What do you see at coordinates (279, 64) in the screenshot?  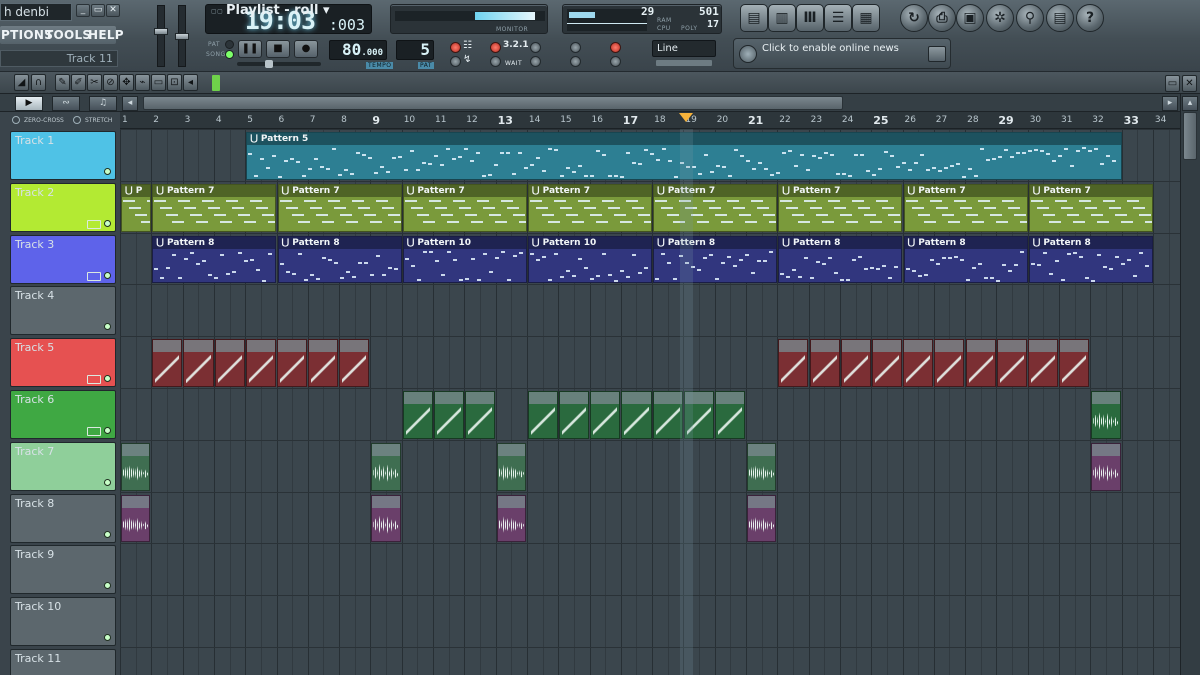 I see `song-position-slider` at bounding box center [279, 64].